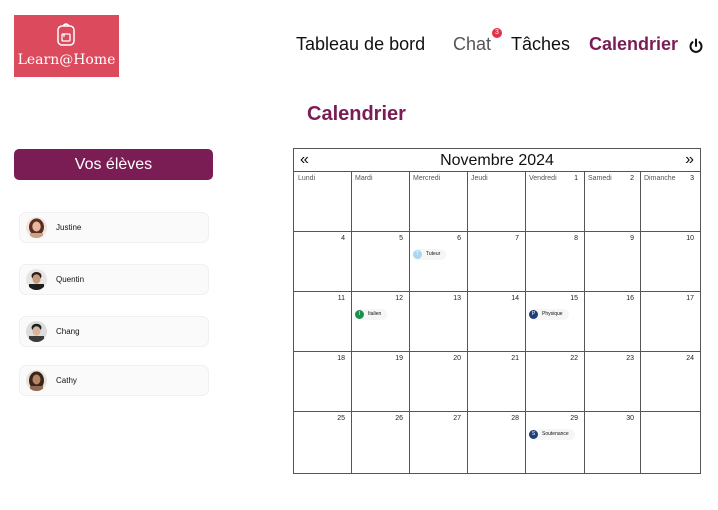  What do you see at coordinates (576, 178) in the screenshot?
I see `day-number: 1` at bounding box center [576, 178].